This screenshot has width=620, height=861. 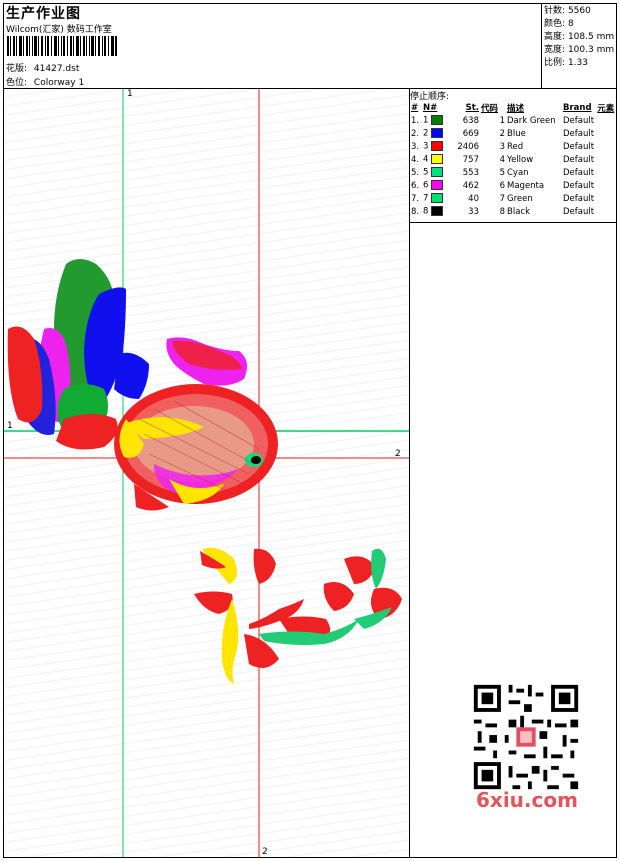 What do you see at coordinates (468, 146) in the screenshot?
I see `row-stitches: 2406` at bounding box center [468, 146].